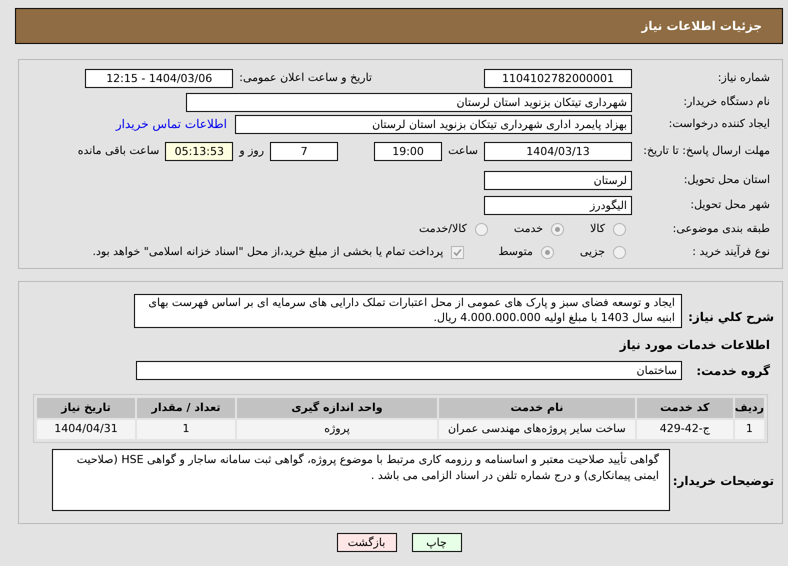  I want to click on field-label: ساعت, so click(463, 150).